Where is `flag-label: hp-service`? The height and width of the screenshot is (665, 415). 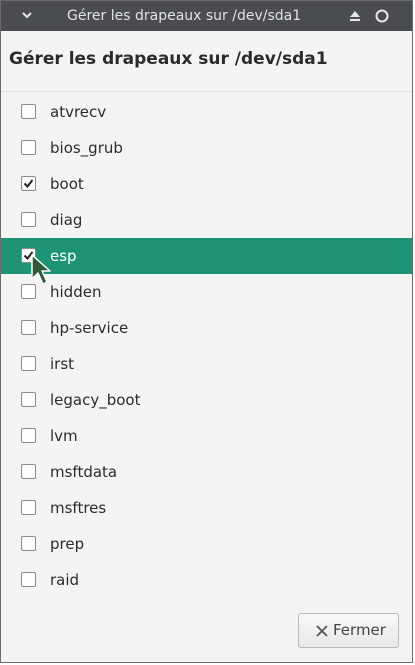
flag-label: hp-service is located at coordinates (89, 328).